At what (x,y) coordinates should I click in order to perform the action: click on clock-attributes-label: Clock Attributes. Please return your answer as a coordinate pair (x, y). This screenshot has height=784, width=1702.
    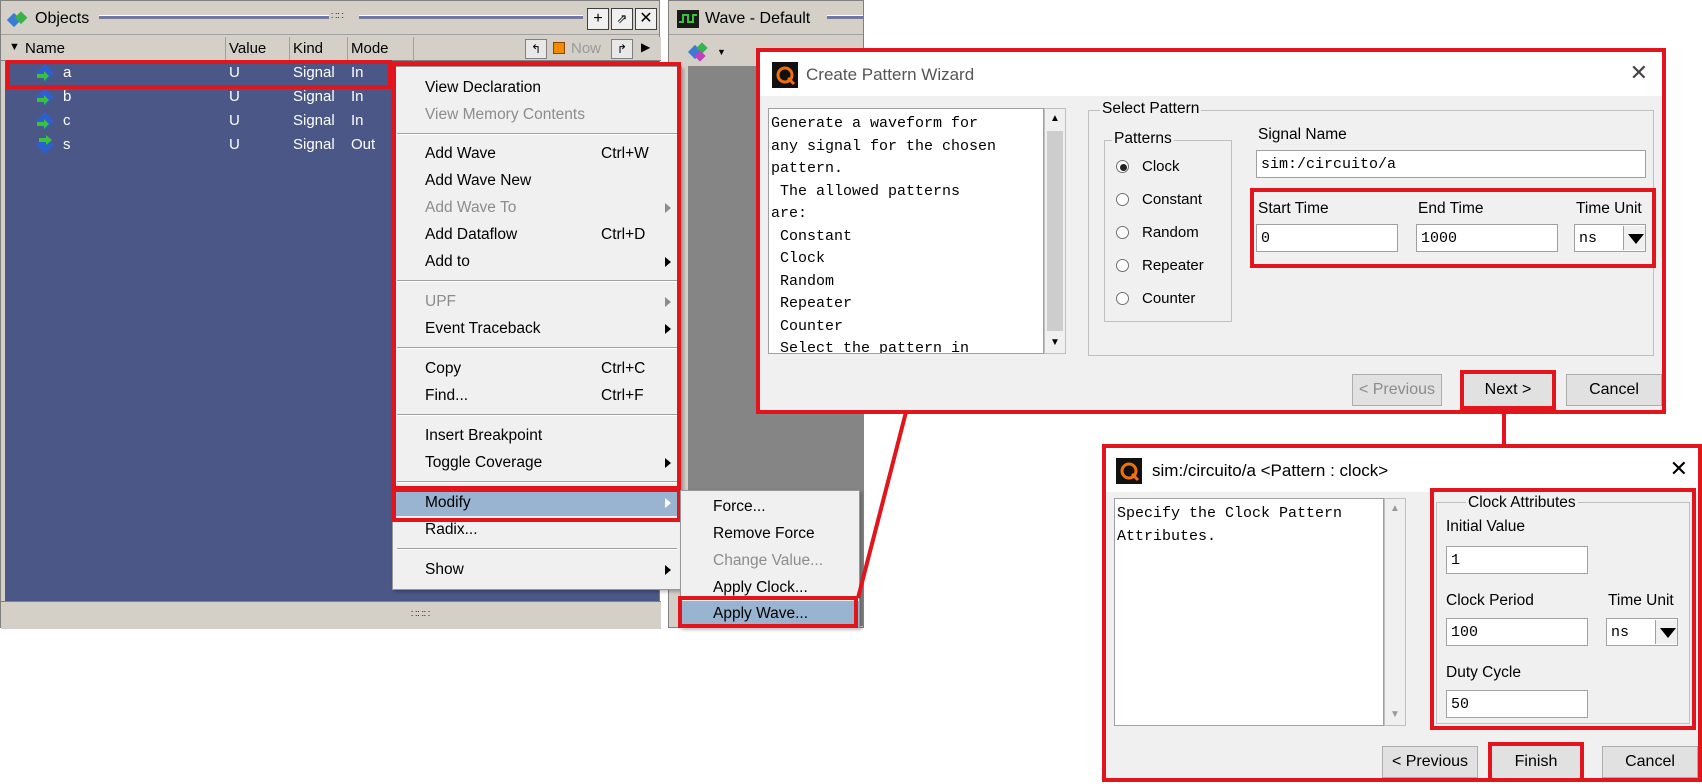
    Looking at the image, I should click on (1522, 503).